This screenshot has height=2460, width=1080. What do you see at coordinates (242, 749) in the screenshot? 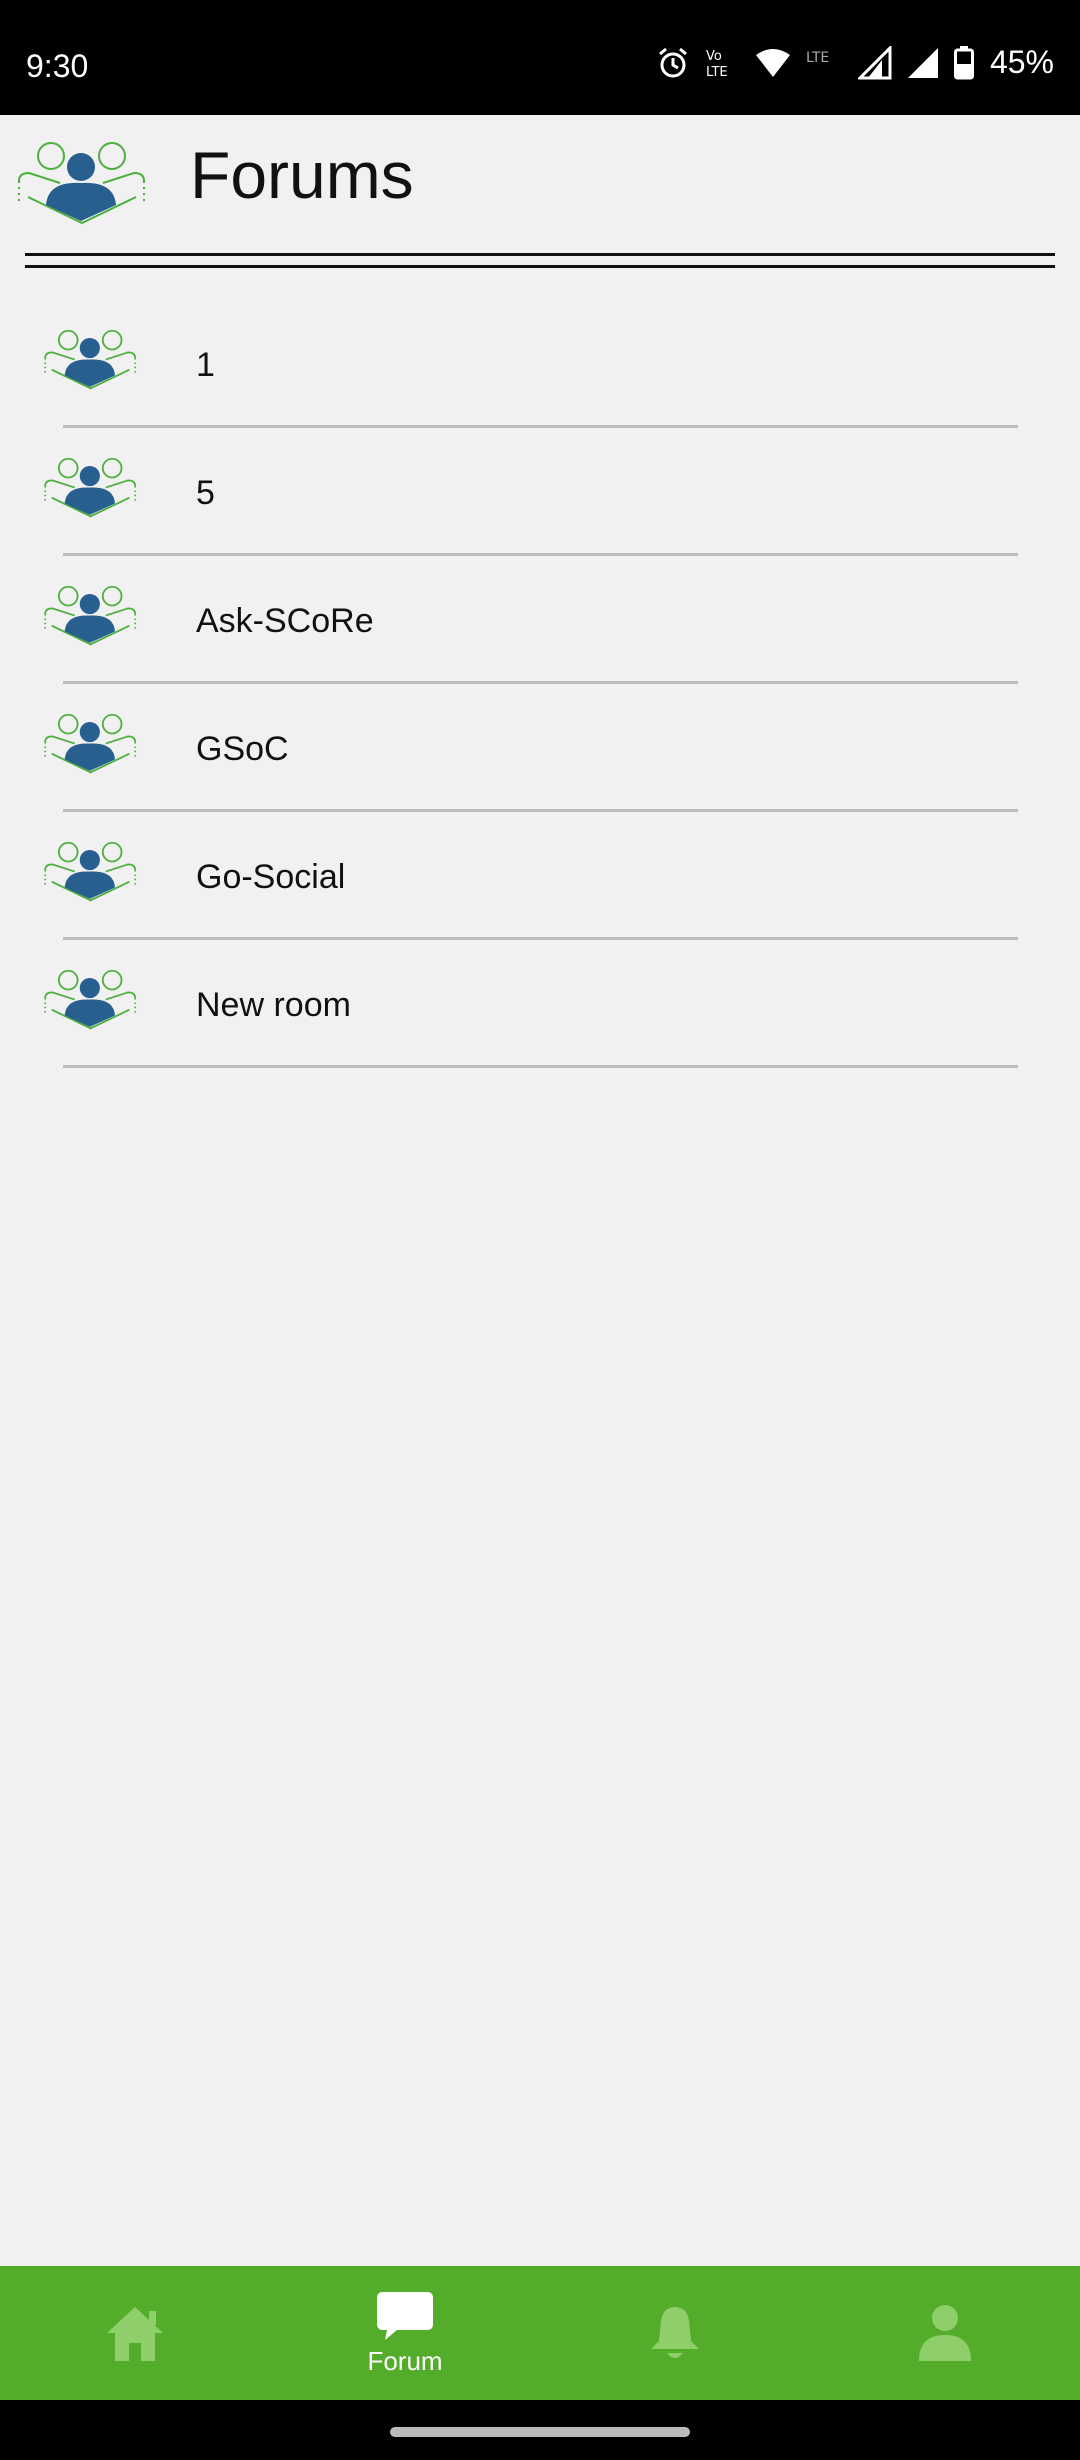
I see `forum-name: GSoC` at bounding box center [242, 749].